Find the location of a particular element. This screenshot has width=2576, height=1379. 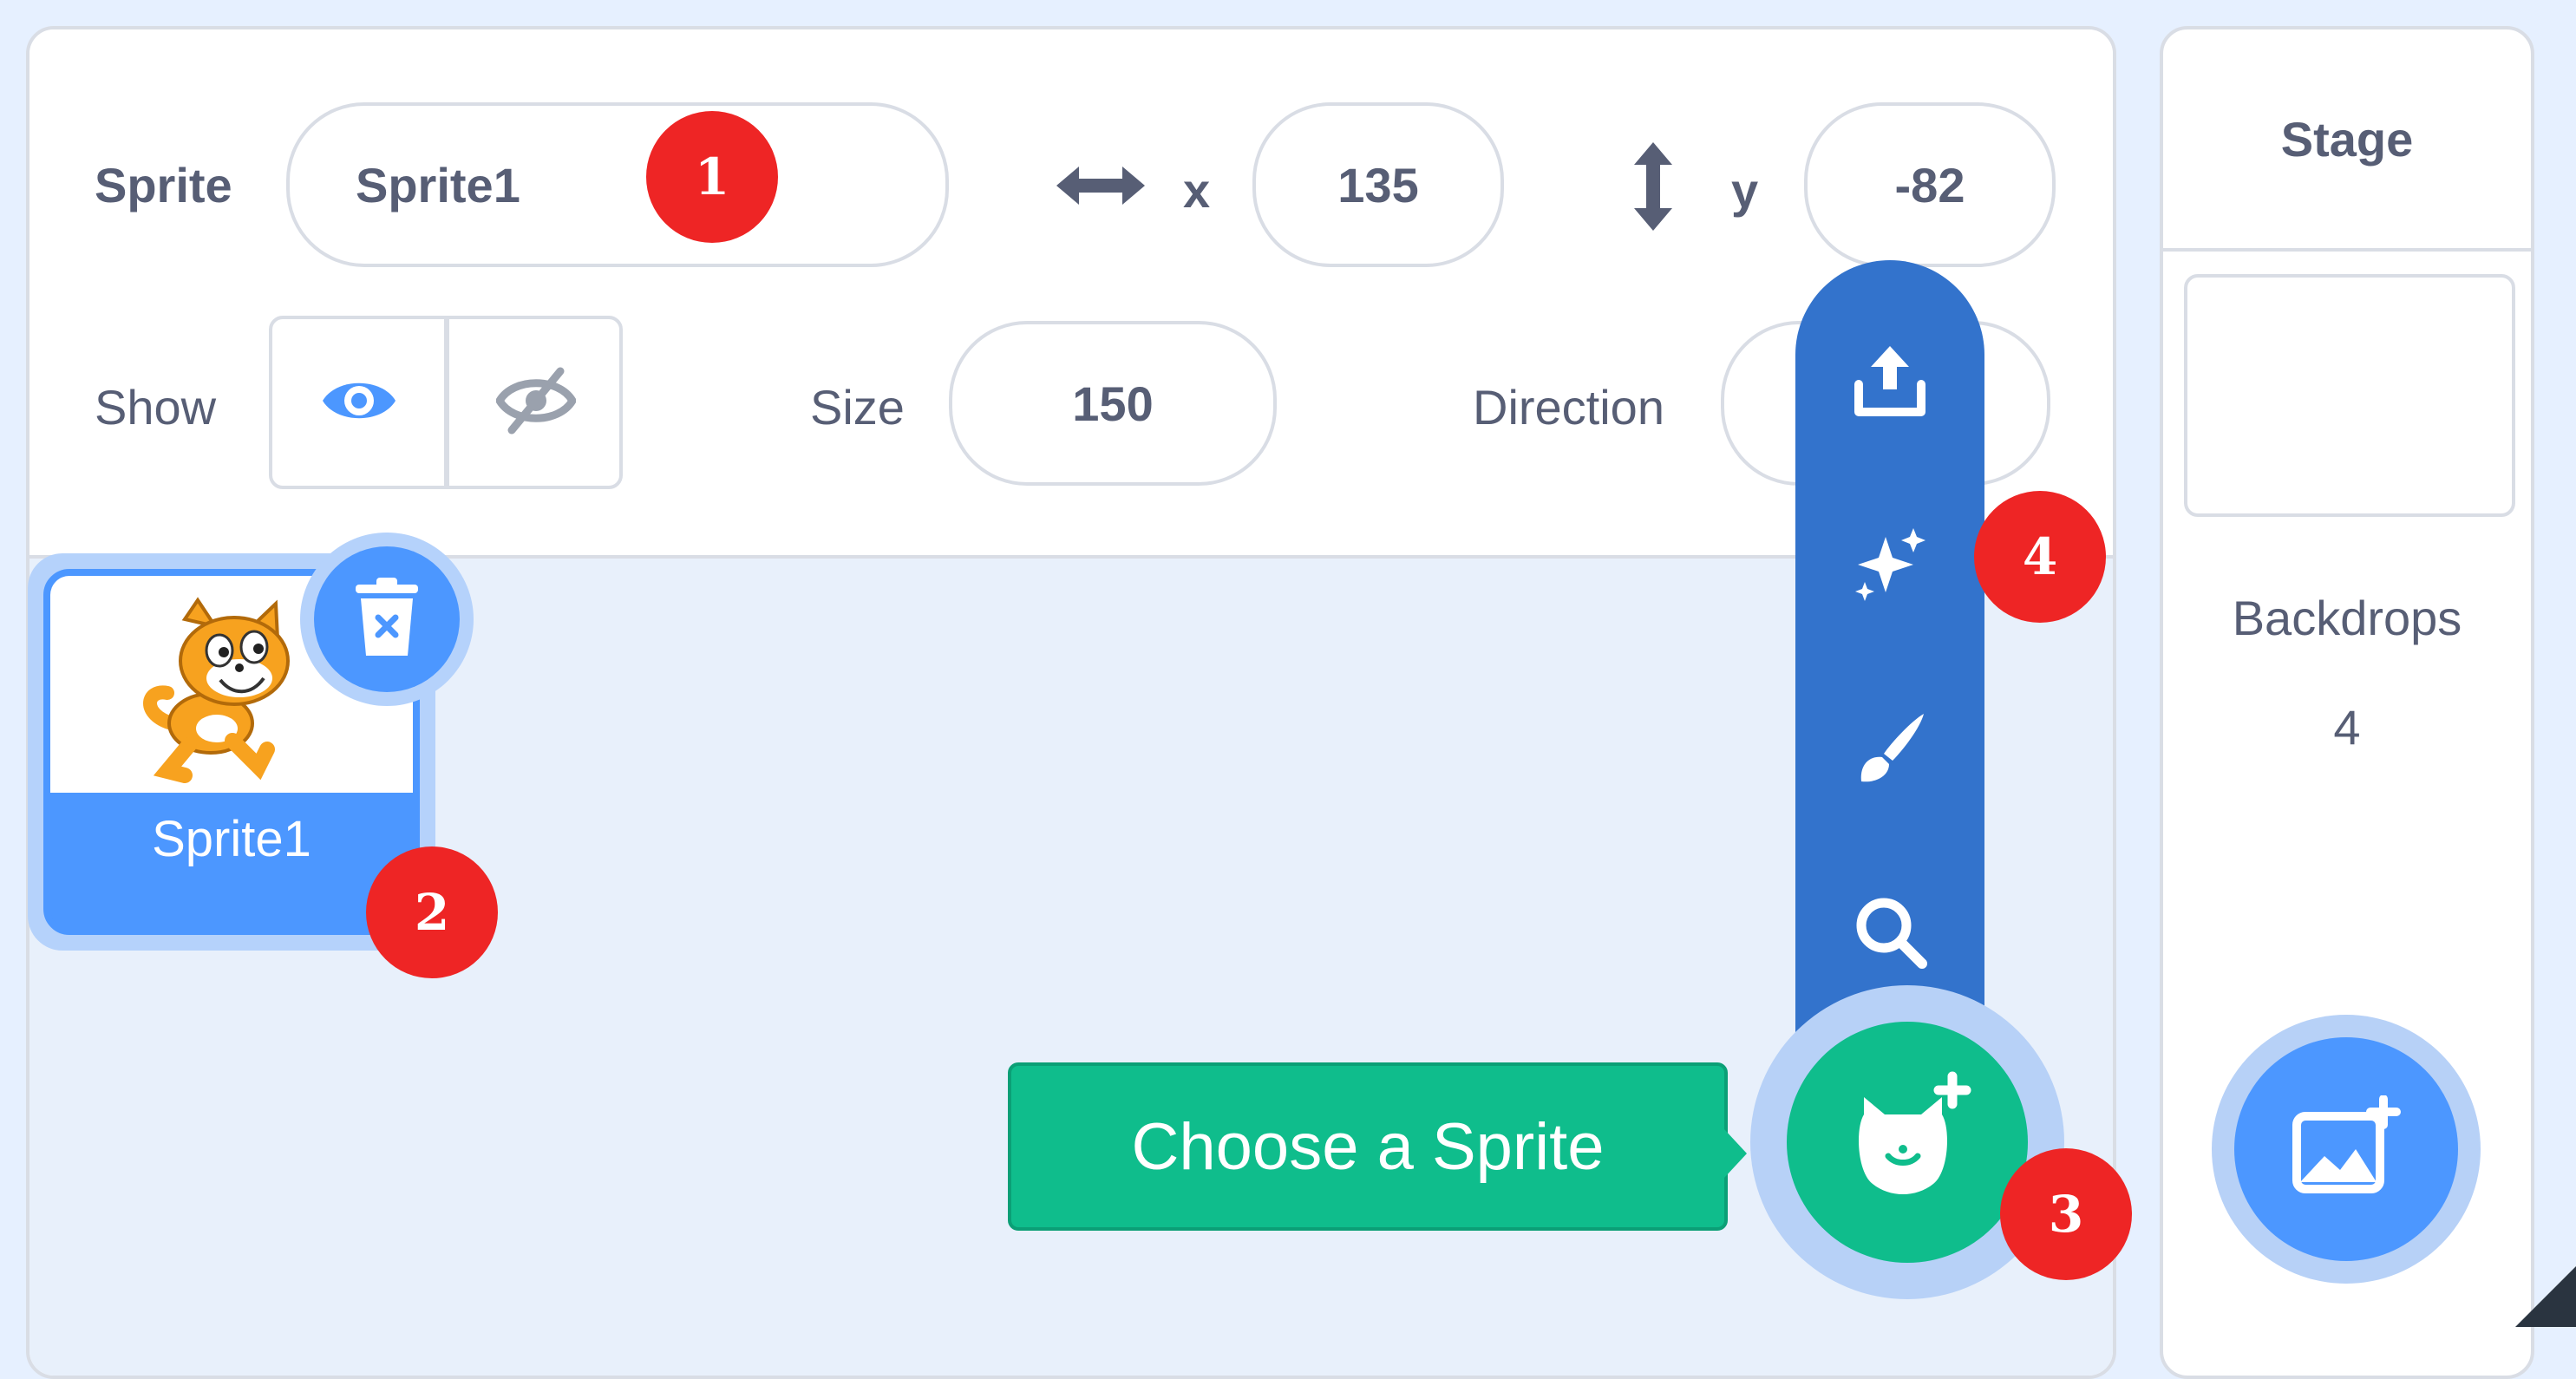

x-input: 135 is located at coordinates (1378, 184).